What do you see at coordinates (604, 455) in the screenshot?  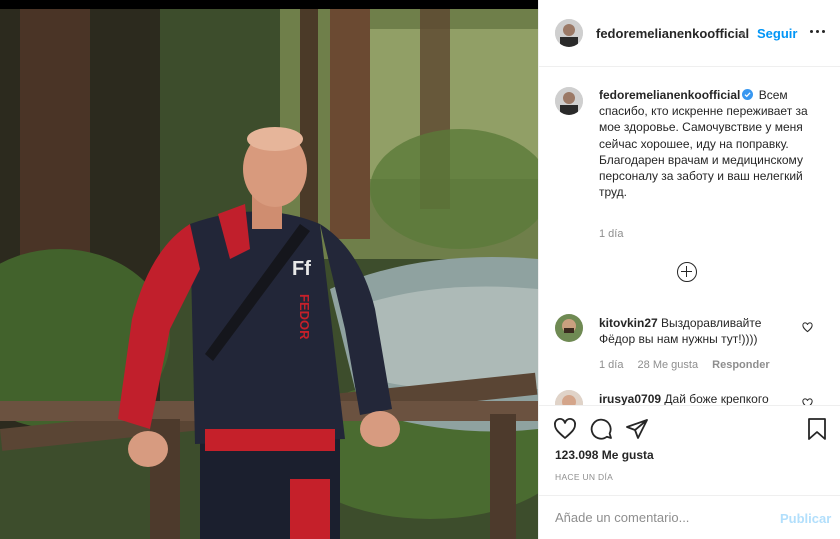 I see `likes-count: 123.098 Me gusta` at bounding box center [604, 455].